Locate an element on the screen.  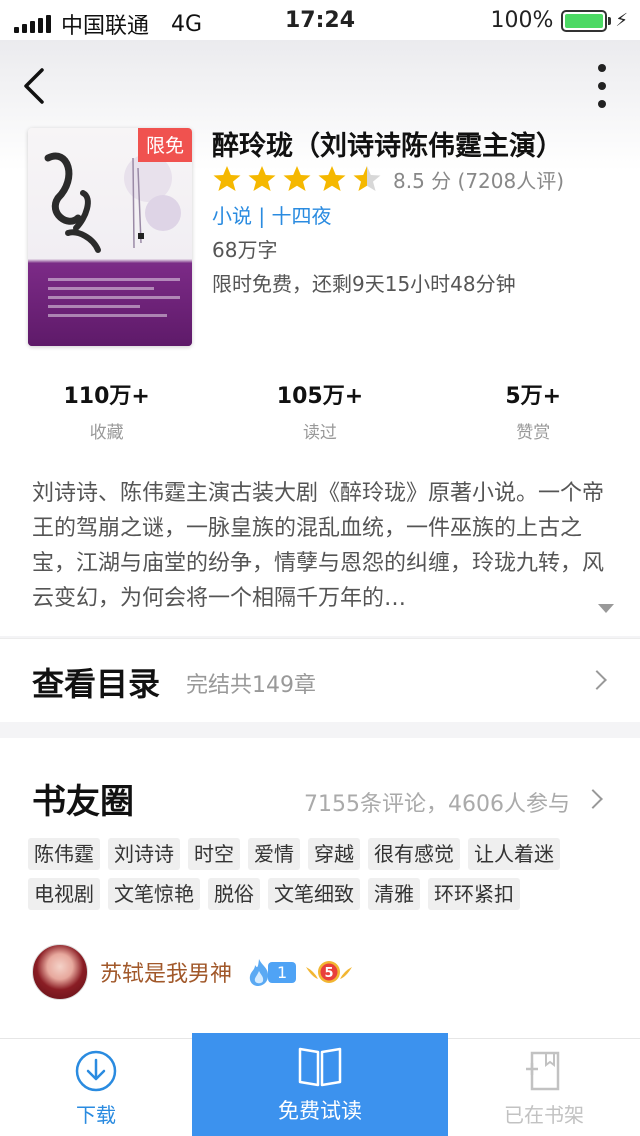
free-read-button: 免费试读 is located at coordinates (320, 1084).